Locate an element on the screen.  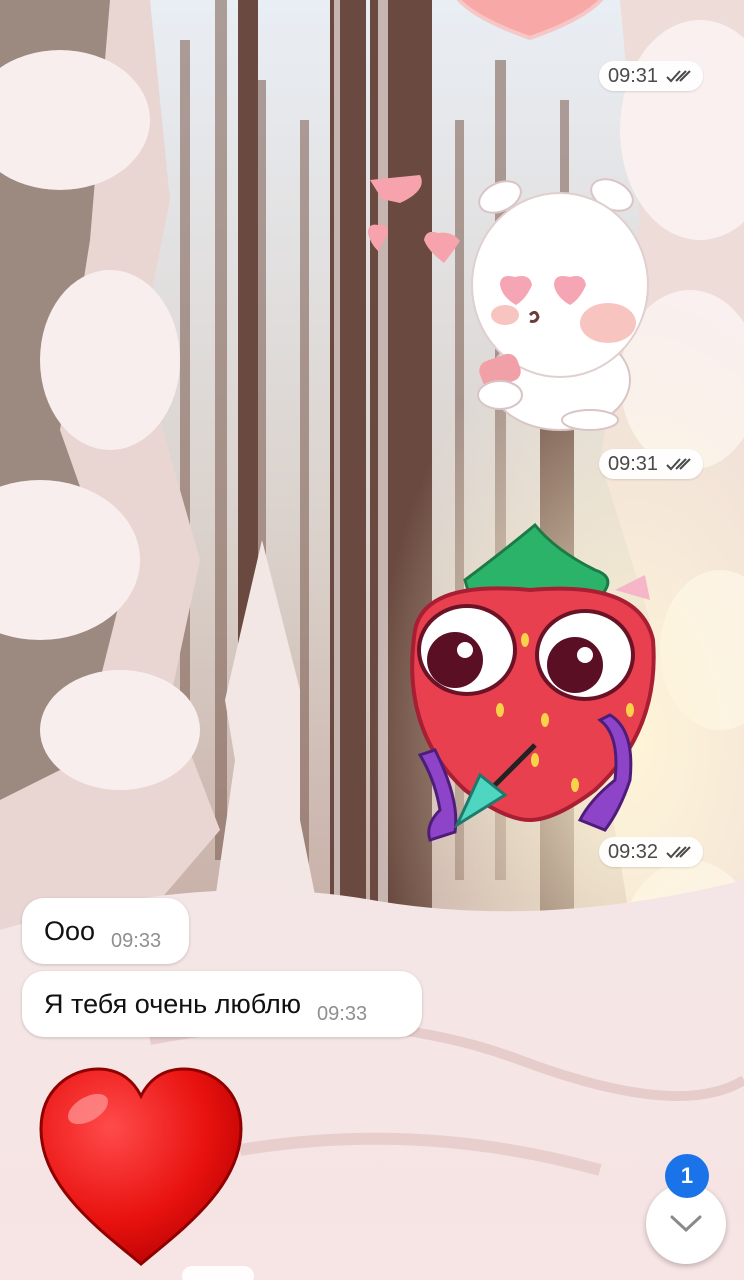
red-heart-sticker is located at coordinates (141, 1166).